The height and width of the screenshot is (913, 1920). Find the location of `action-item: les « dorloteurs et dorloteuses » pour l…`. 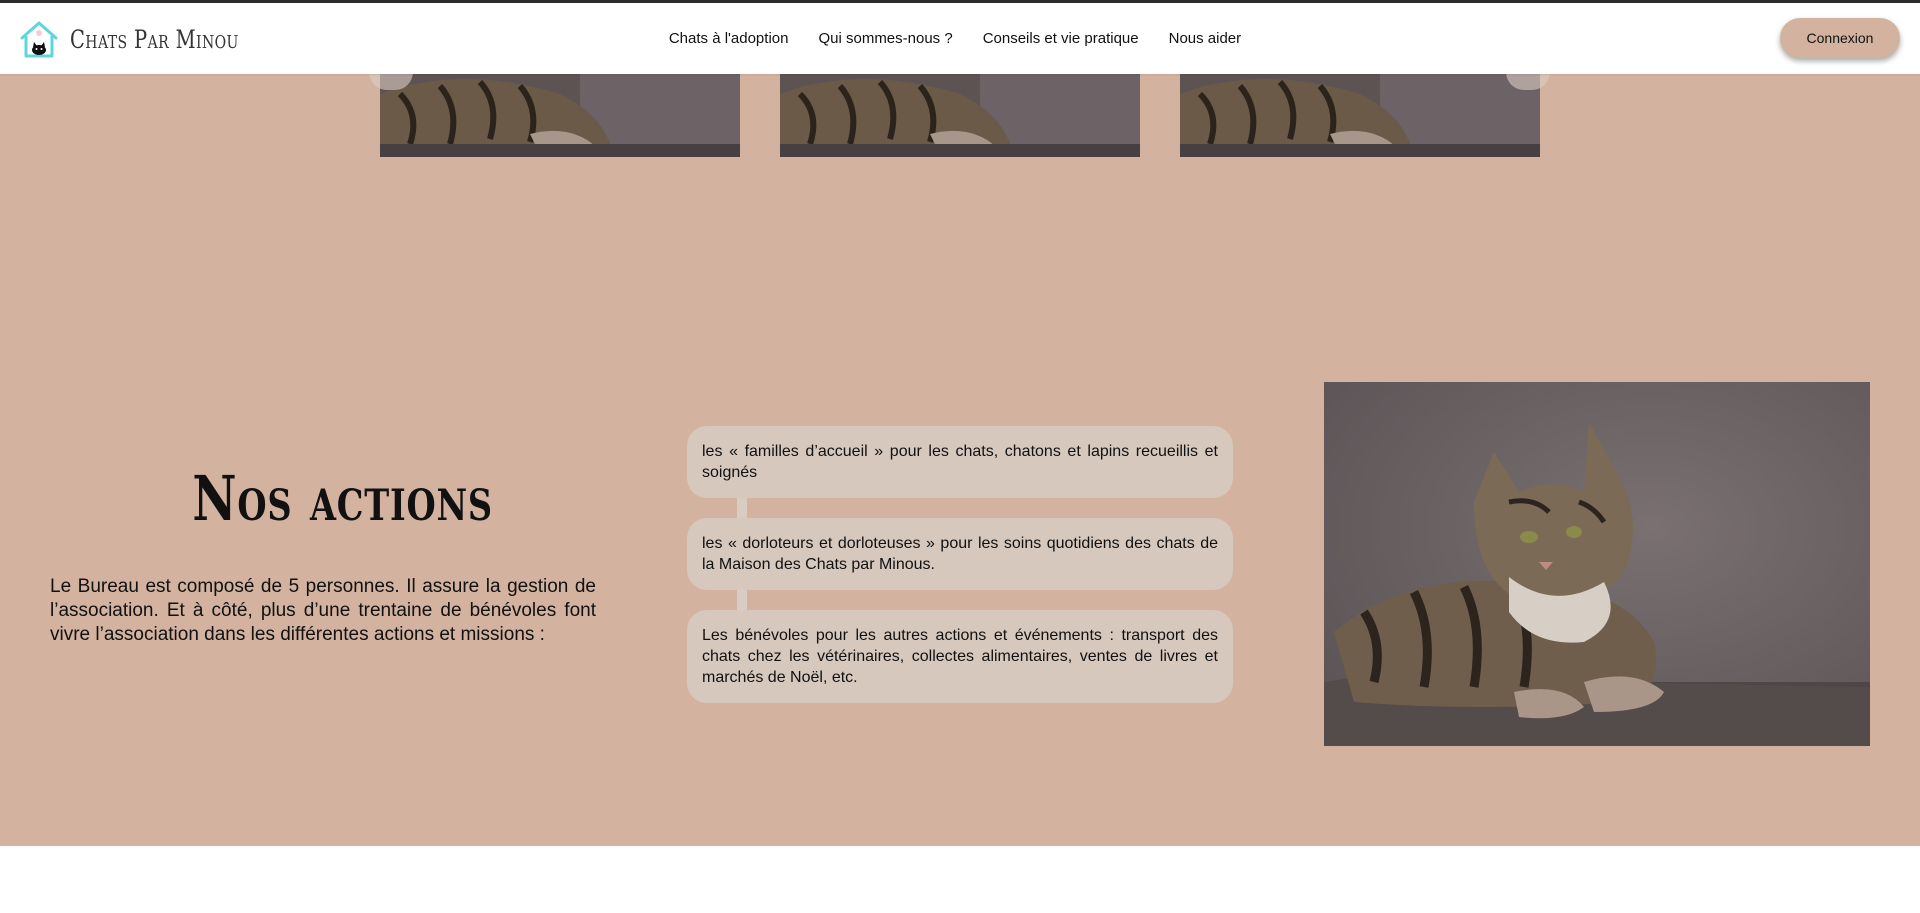

action-item: les « dorloteurs et dorloteuses » pour l… is located at coordinates (960, 554).